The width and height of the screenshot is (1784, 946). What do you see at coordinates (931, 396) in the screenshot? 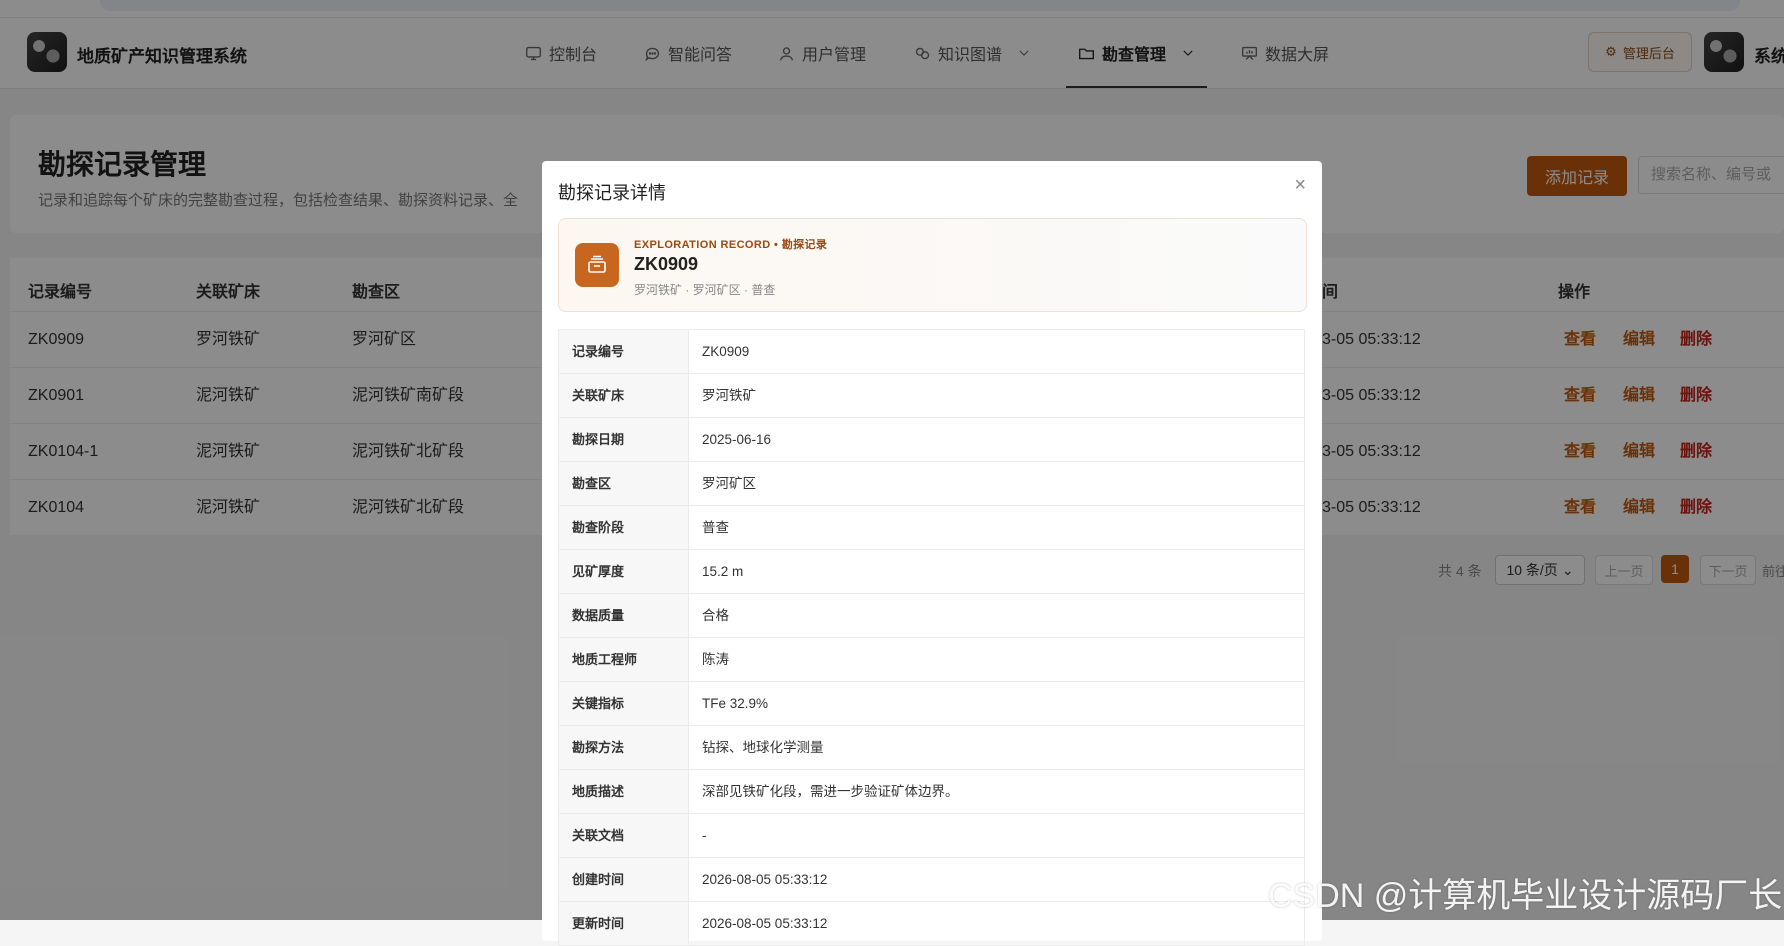
I see `detail-row: 关联矿床 罗河铁矿` at bounding box center [931, 396].